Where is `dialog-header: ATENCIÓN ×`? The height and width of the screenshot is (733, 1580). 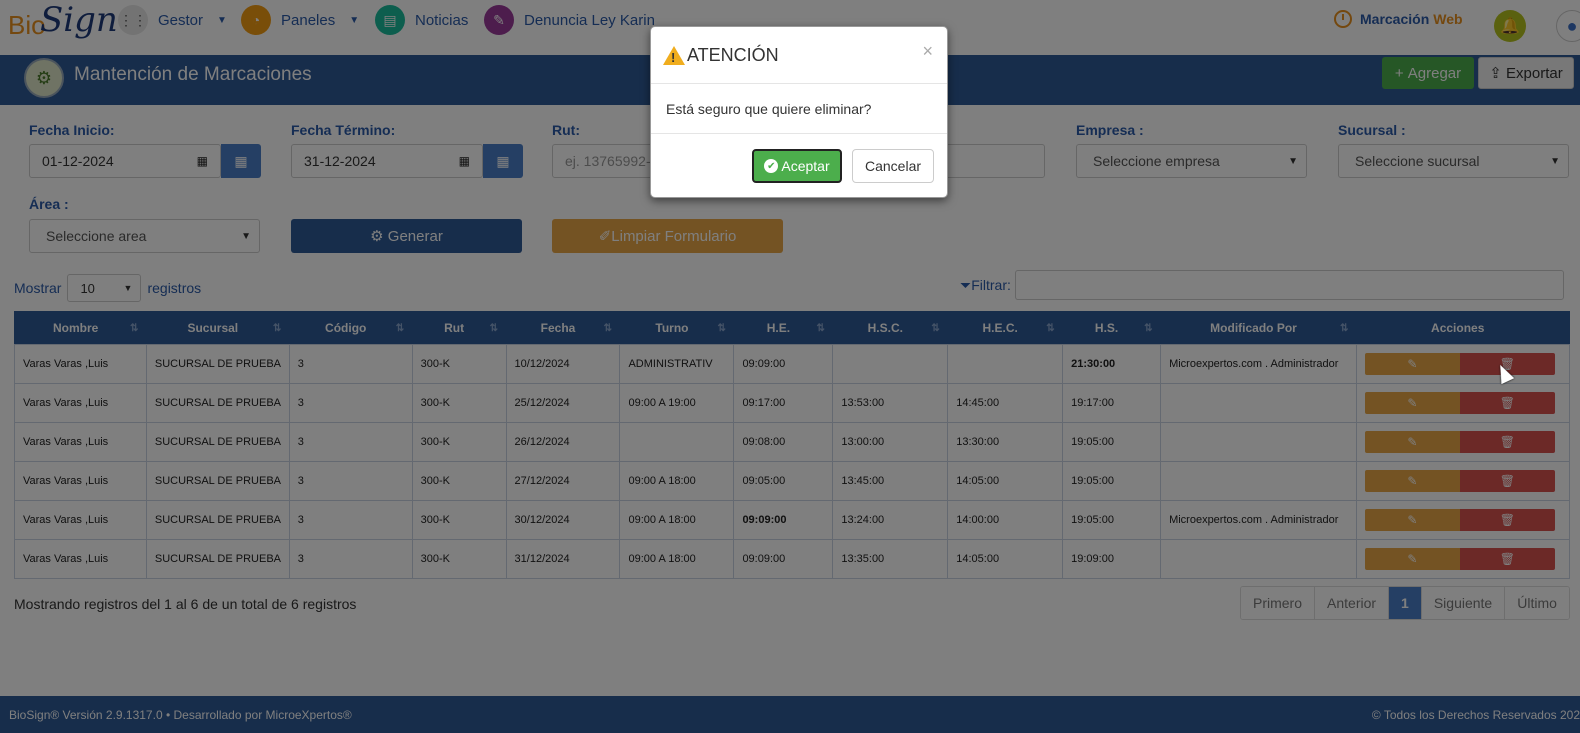
dialog-header: ATENCIÓN × is located at coordinates (799, 55).